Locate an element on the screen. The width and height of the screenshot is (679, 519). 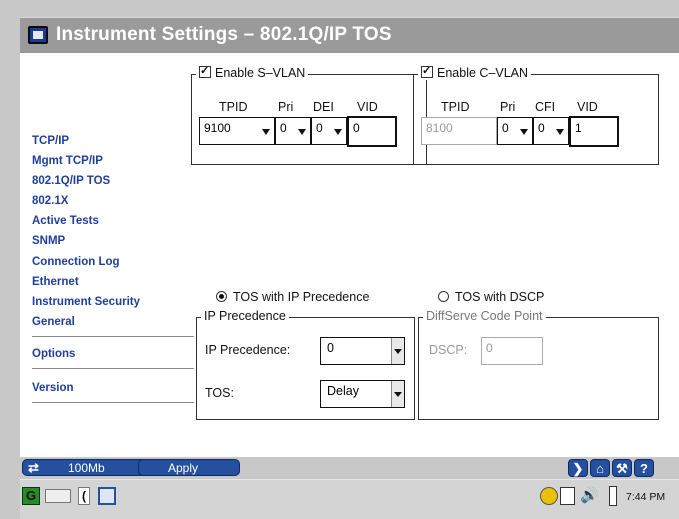
cvlan-cfi-value: 0 is located at coordinates (541, 128).